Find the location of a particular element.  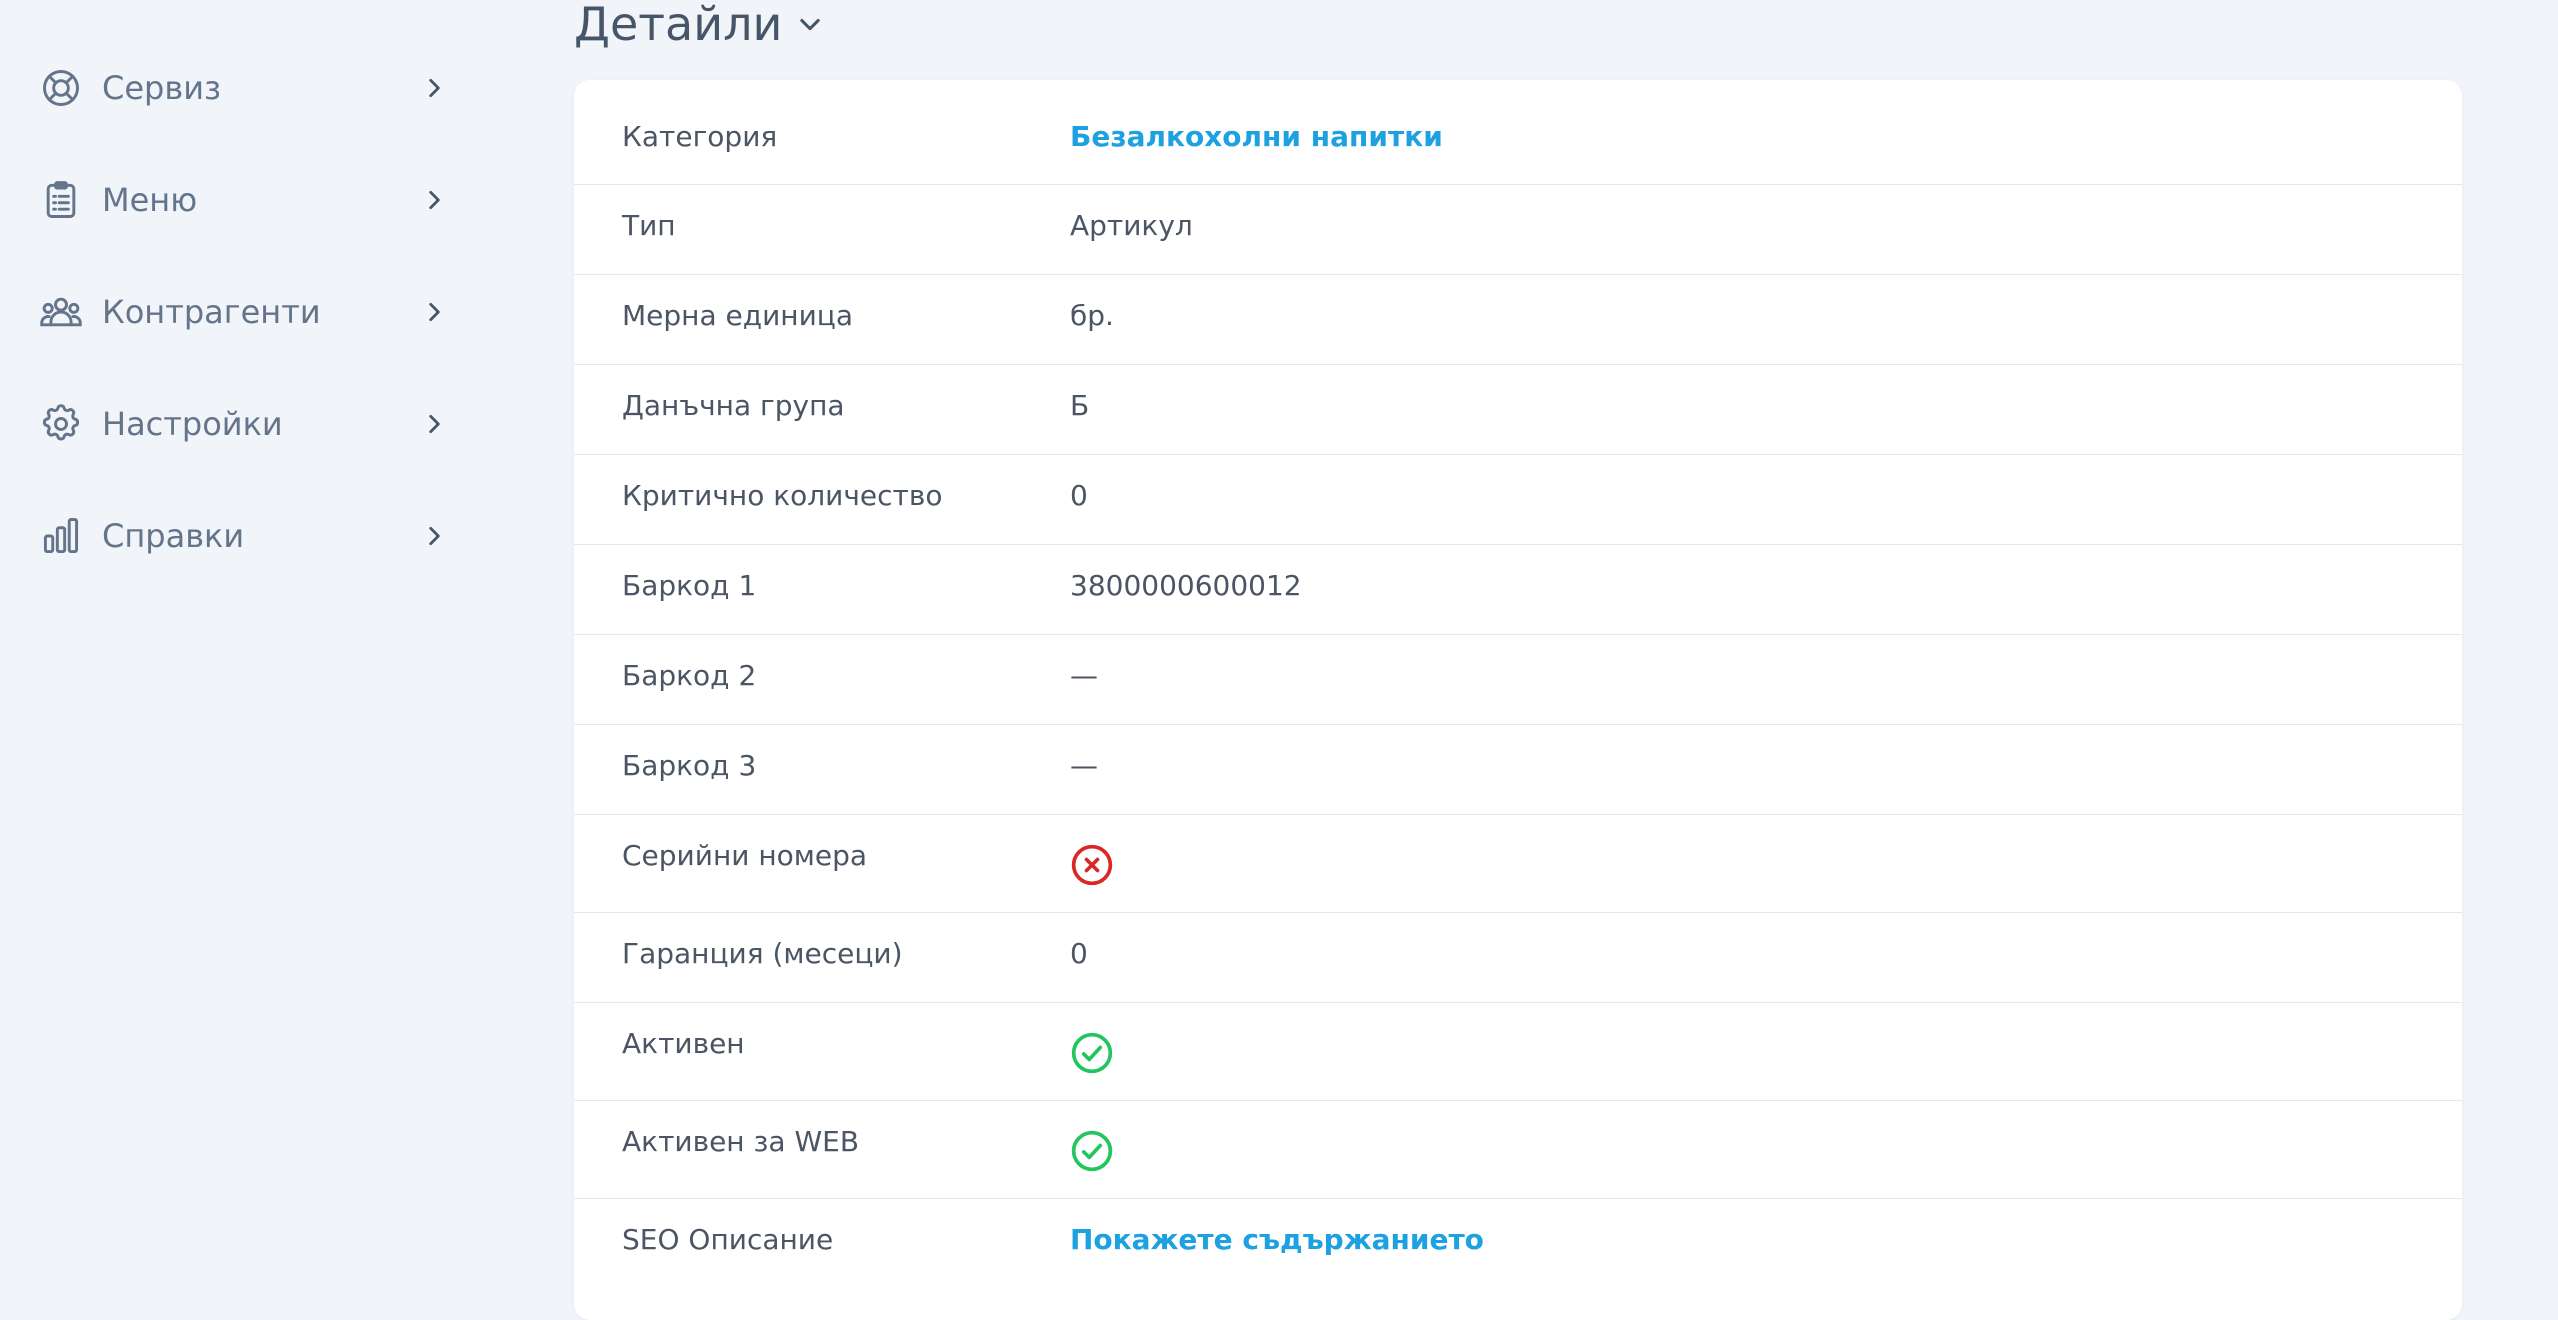

bar-chart-icon is located at coordinates (61, 536).